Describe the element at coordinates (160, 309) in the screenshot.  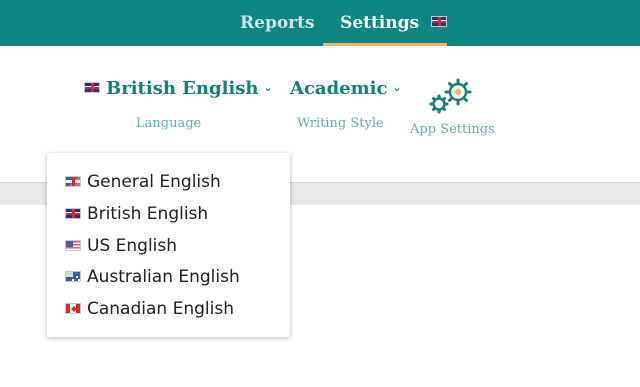
I see `language-option-label: Canadian English` at that location.